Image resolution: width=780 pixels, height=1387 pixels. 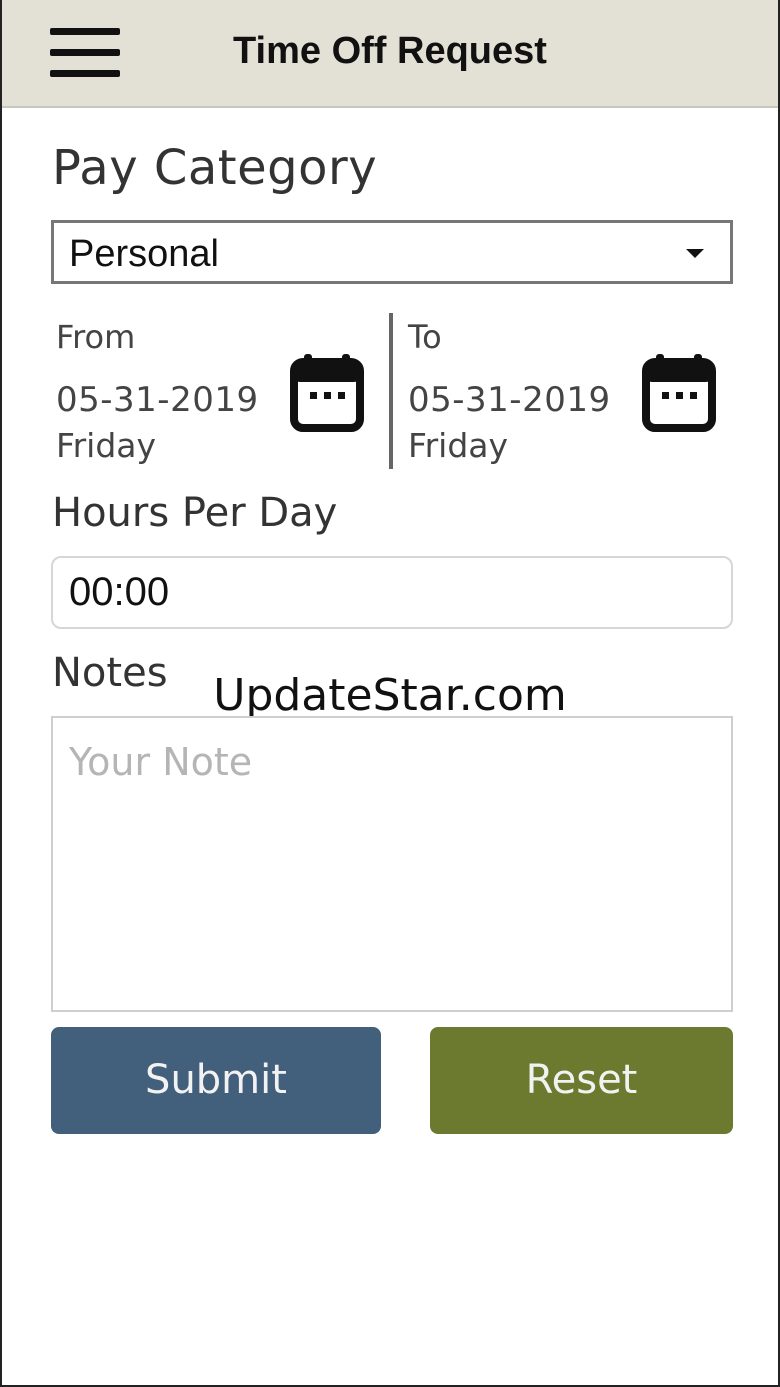 I want to click on from-day-value: Friday, so click(x=106, y=445).